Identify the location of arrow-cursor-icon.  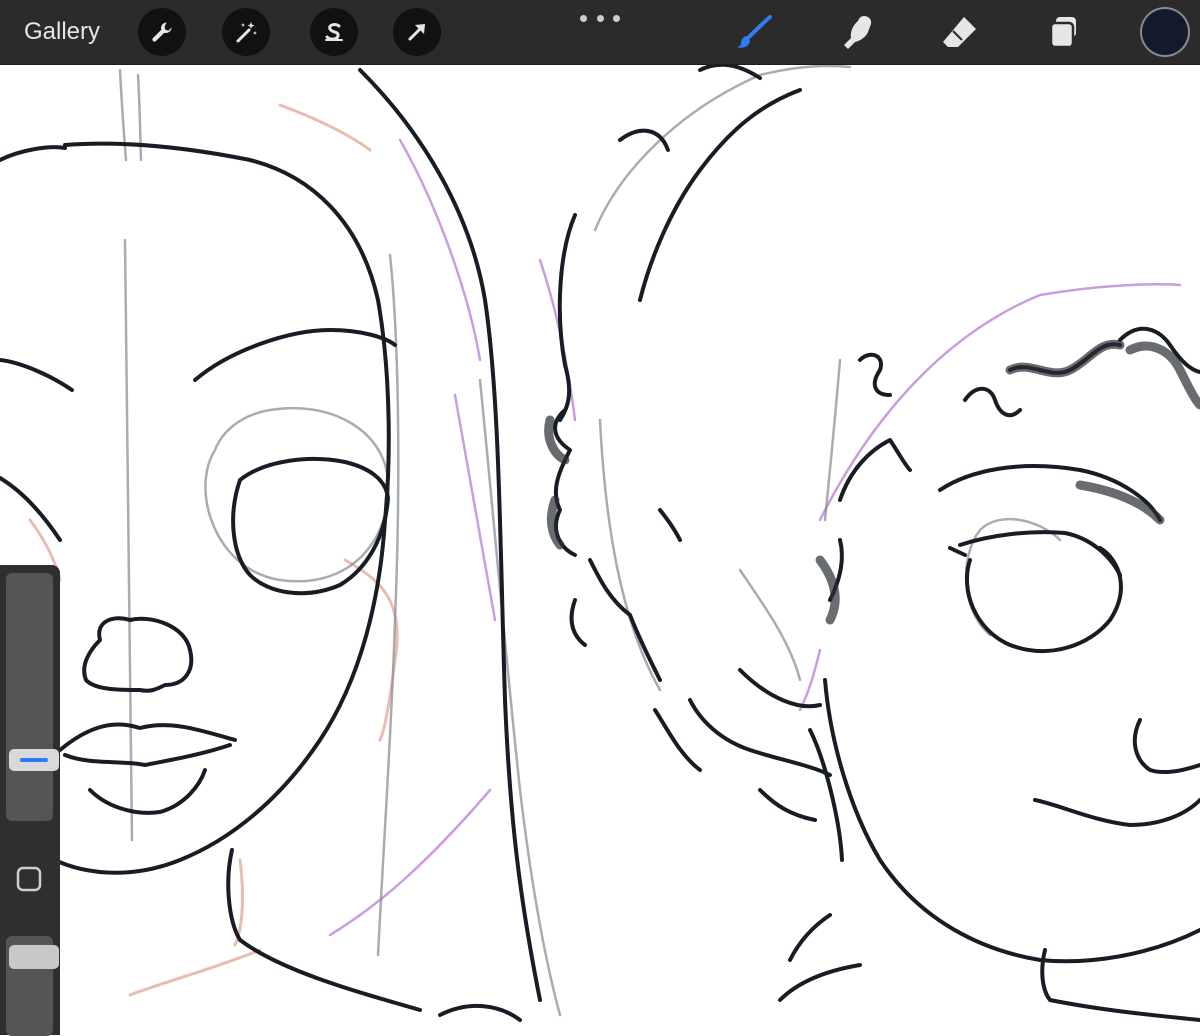
(416, 32).